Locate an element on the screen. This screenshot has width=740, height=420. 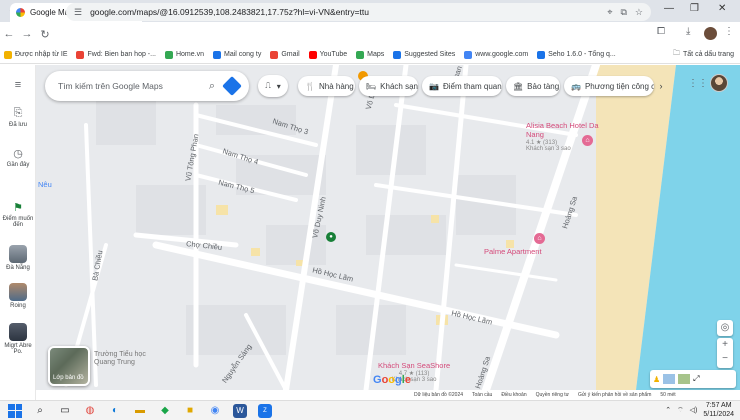
word-icon: W is located at coordinates (240, 410).